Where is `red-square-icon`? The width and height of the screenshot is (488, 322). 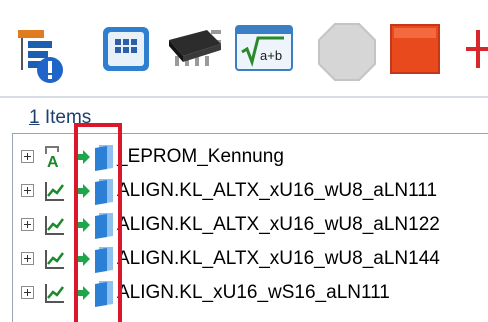
red-square-icon is located at coordinates (415, 49).